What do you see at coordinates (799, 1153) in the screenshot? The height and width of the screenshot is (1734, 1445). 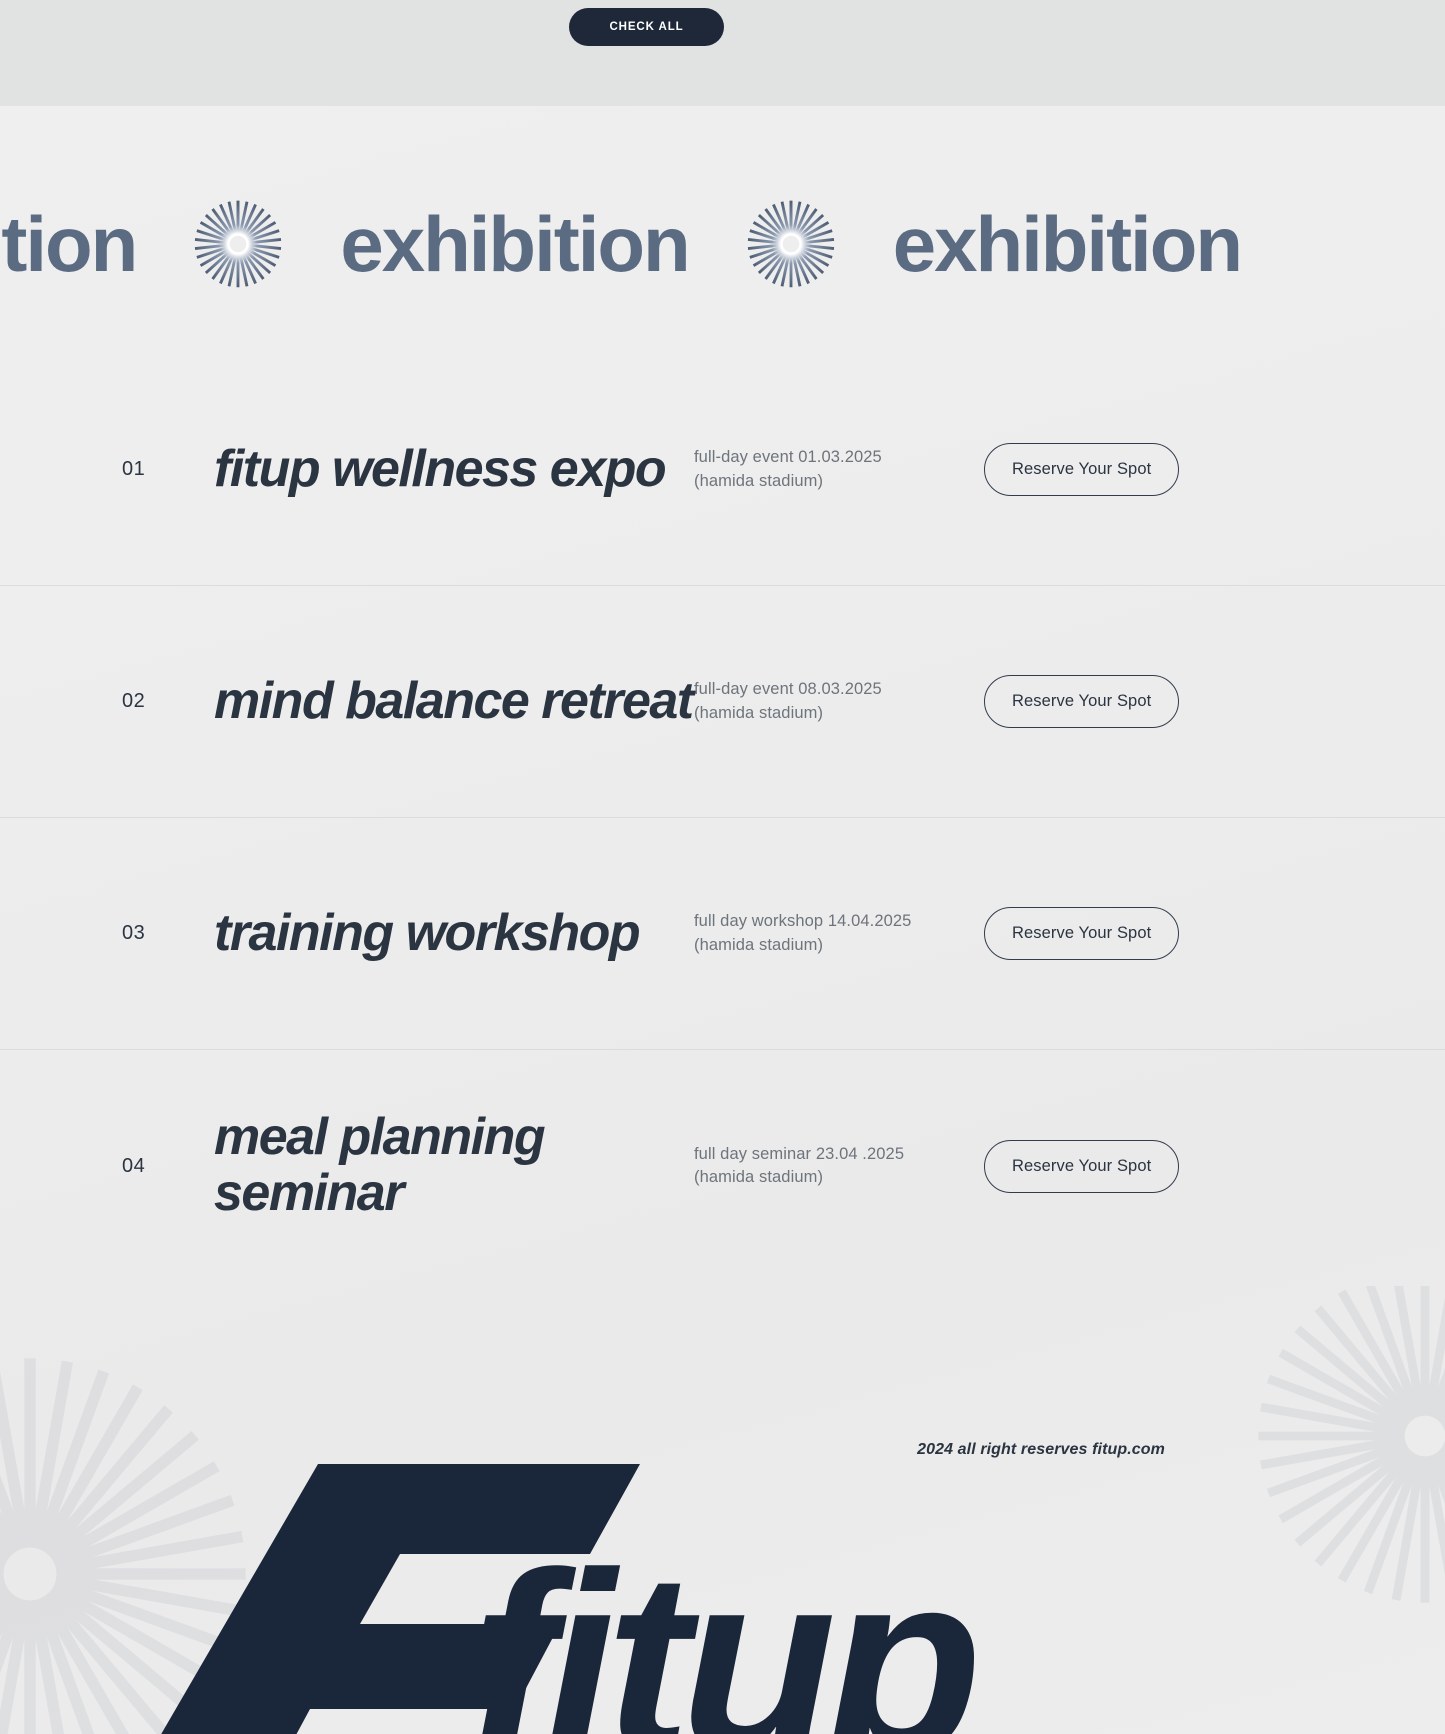 I see `event-meta-line1: full day seminar 23.04 .2025` at bounding box center [799, 1153].